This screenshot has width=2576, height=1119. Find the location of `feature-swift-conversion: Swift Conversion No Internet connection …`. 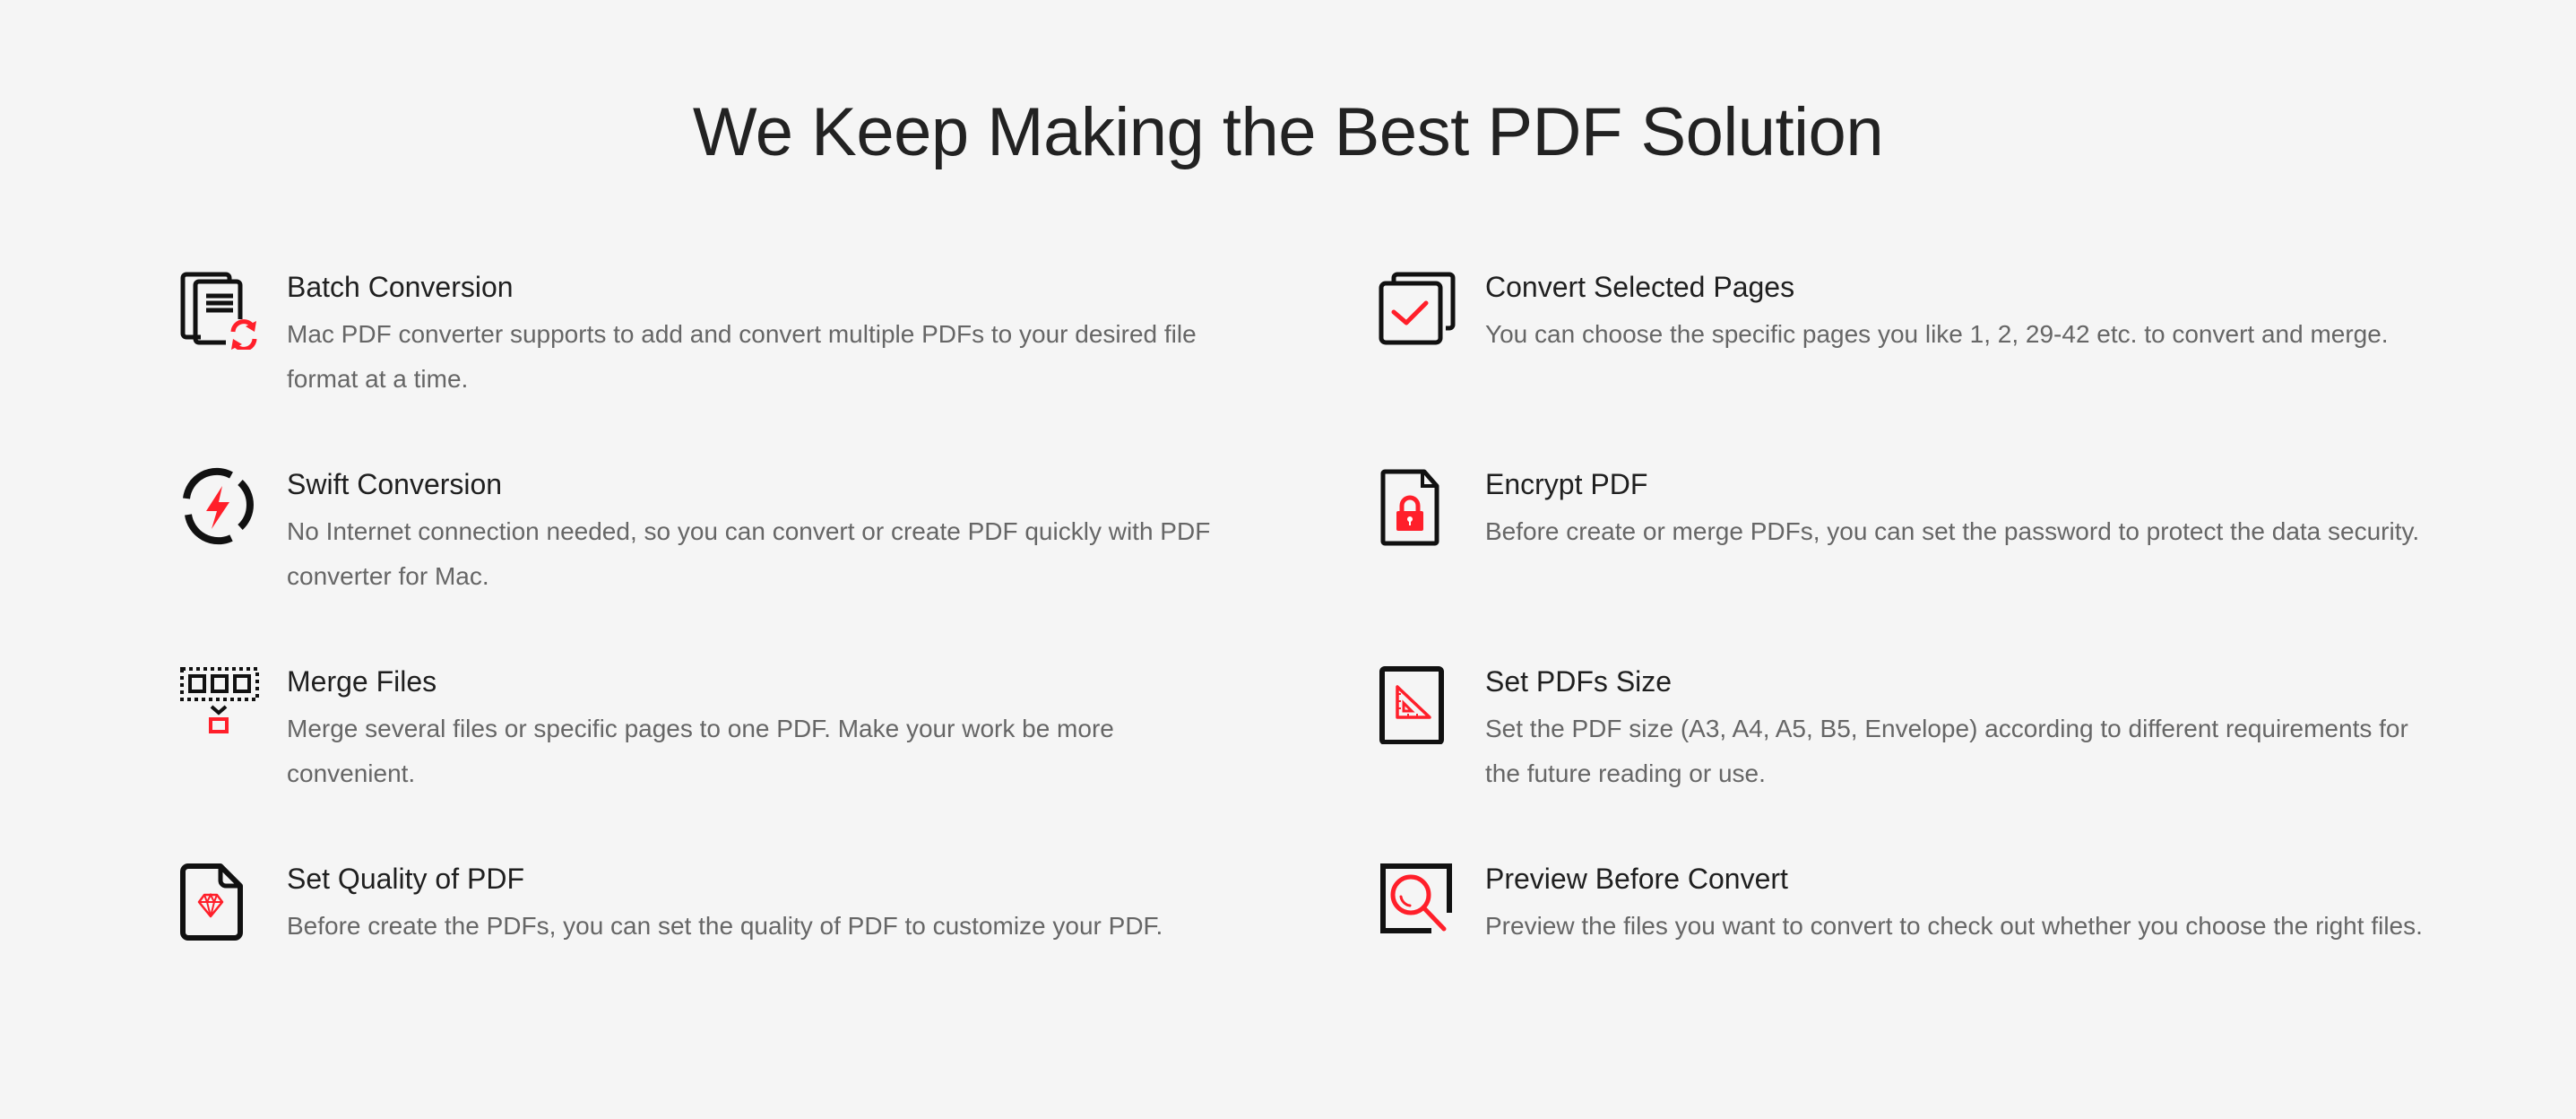

feature-swift-conversion: Swift Conversion No Internet connection … is located at coordinates (708, 556).